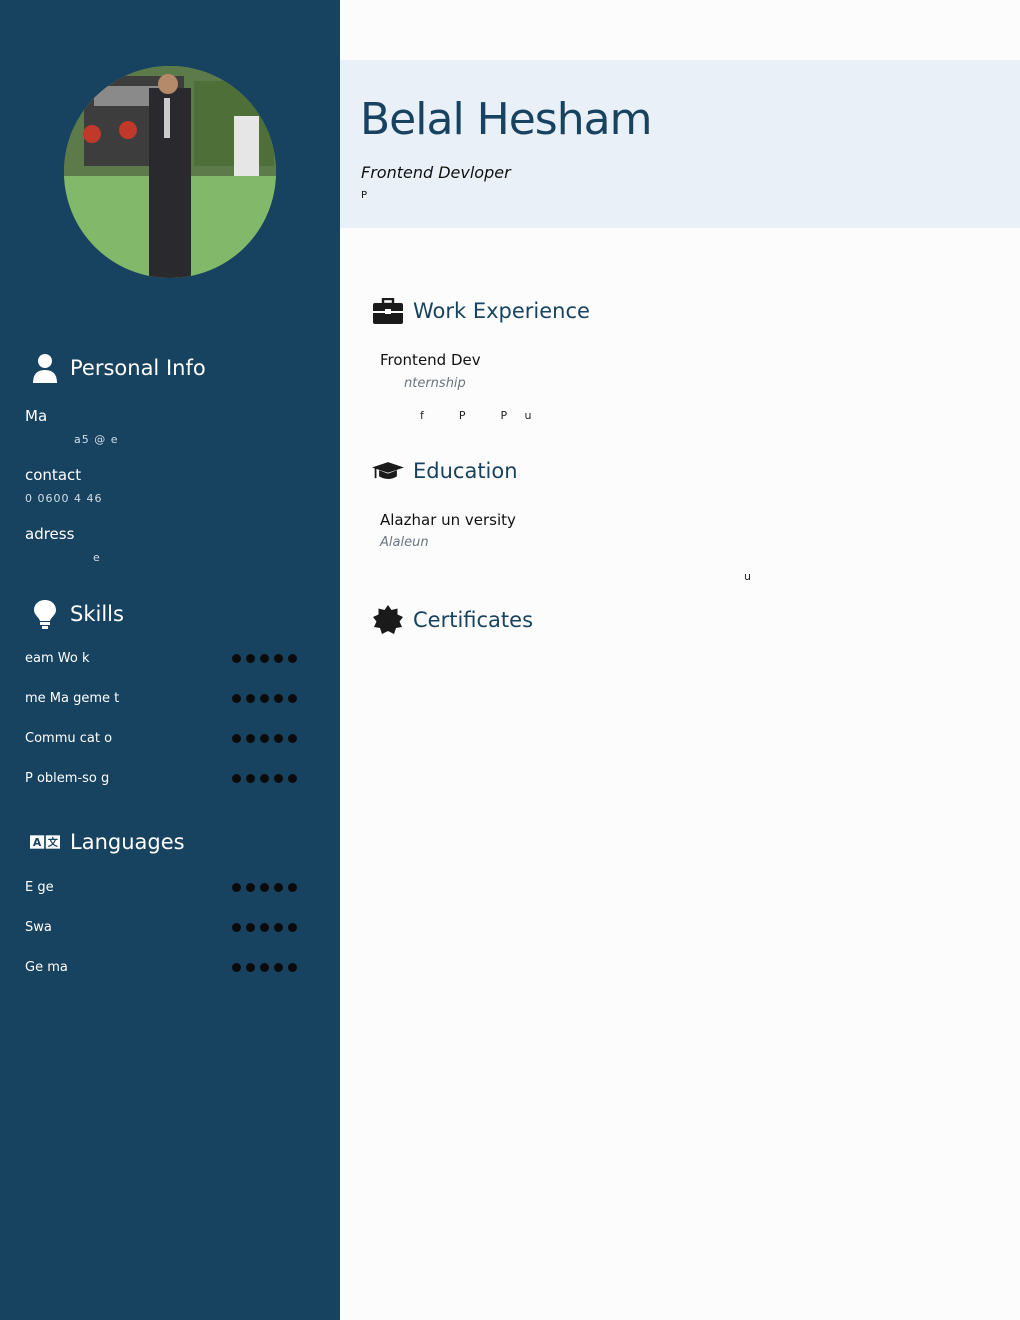 The width and height of the screenshot is (1020, 1320). Describe the element at coordinates (36, 416) in the screenshot. I see `mail-label: Ma` at that location.